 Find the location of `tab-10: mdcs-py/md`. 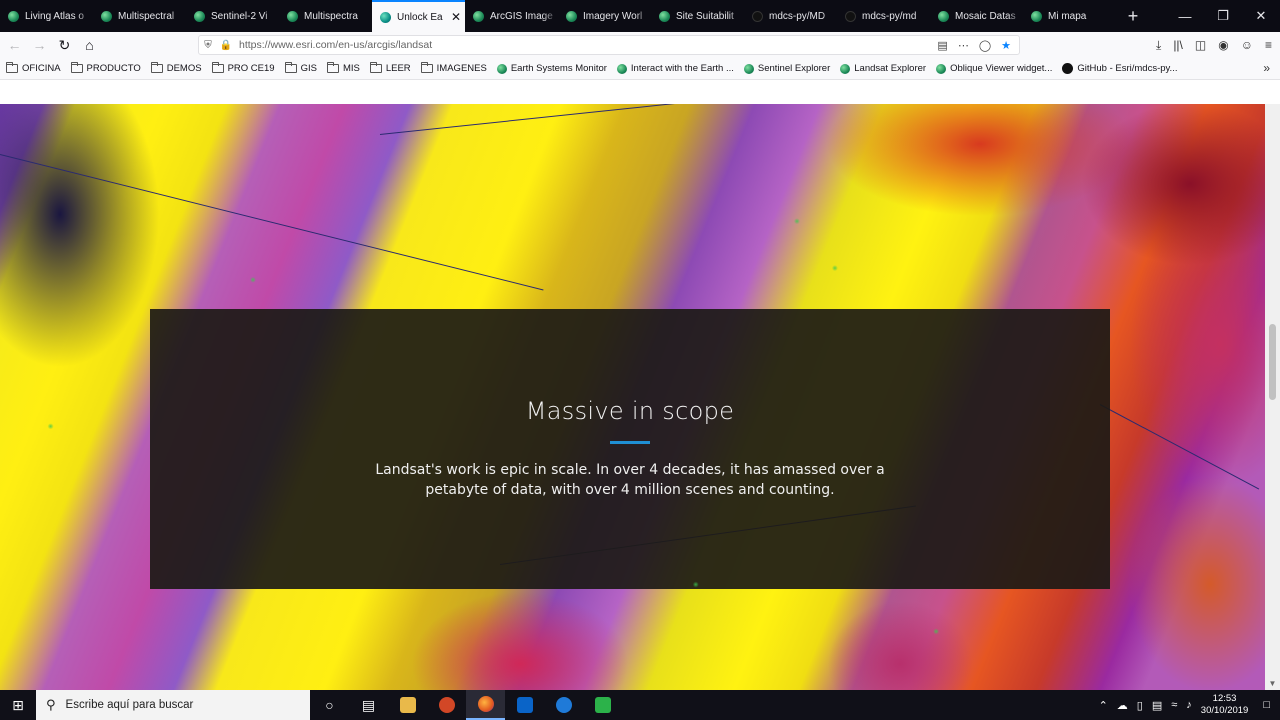

tab-10: mdcs-py/md is located at coordinates (883, 16).